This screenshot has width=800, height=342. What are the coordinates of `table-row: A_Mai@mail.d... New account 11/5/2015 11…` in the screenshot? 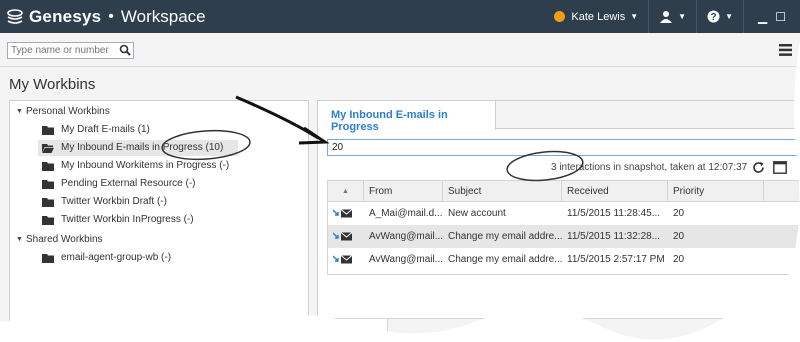 It's located at (564, 213).